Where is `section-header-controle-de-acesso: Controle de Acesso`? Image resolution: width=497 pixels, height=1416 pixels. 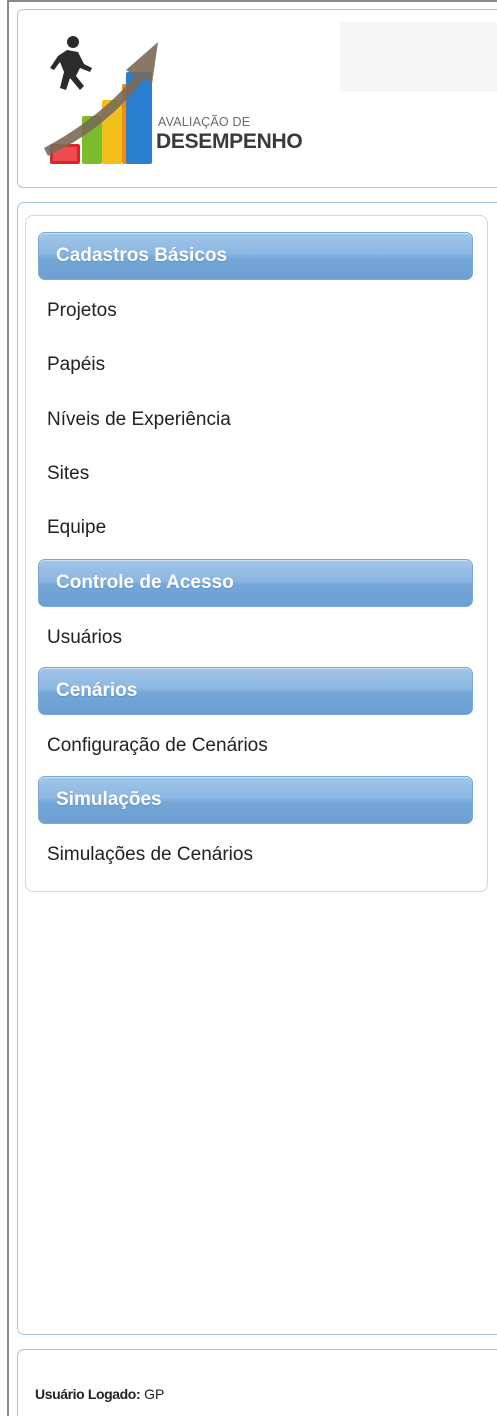
section-header-controle-de-acesso: Controle de Acesso is located at coordinates (255, 583).